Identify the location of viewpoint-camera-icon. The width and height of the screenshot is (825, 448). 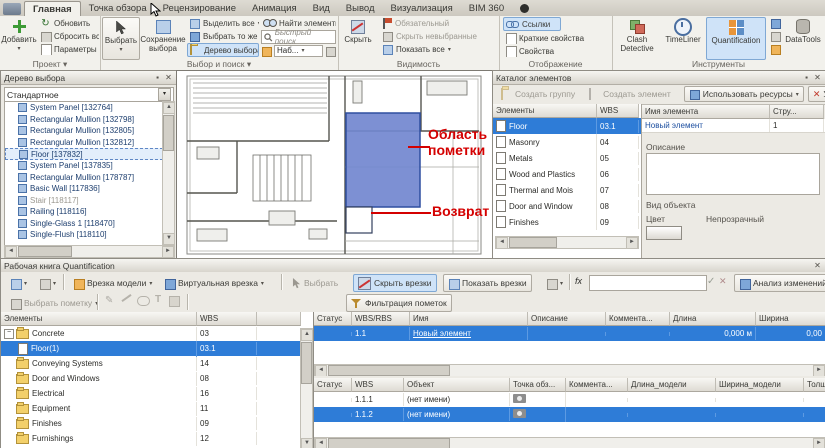
(519, 398).